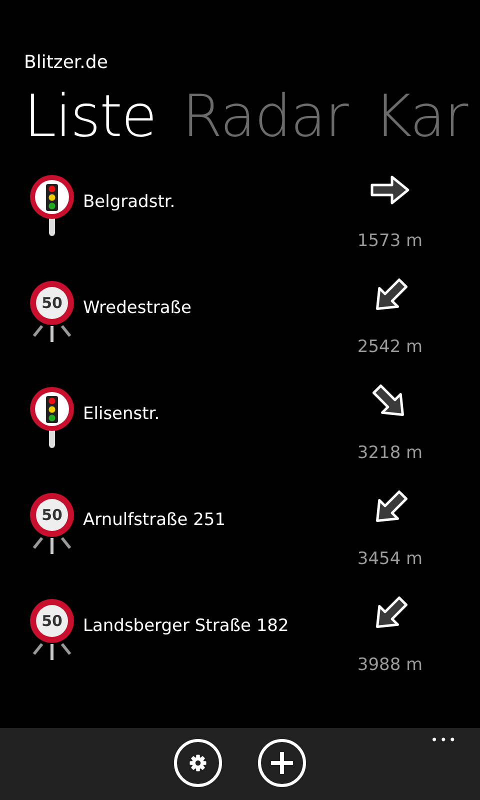 This screenshot has height=800, width=480. I want to click on pivot-tab: Liste, so click(90, 116).